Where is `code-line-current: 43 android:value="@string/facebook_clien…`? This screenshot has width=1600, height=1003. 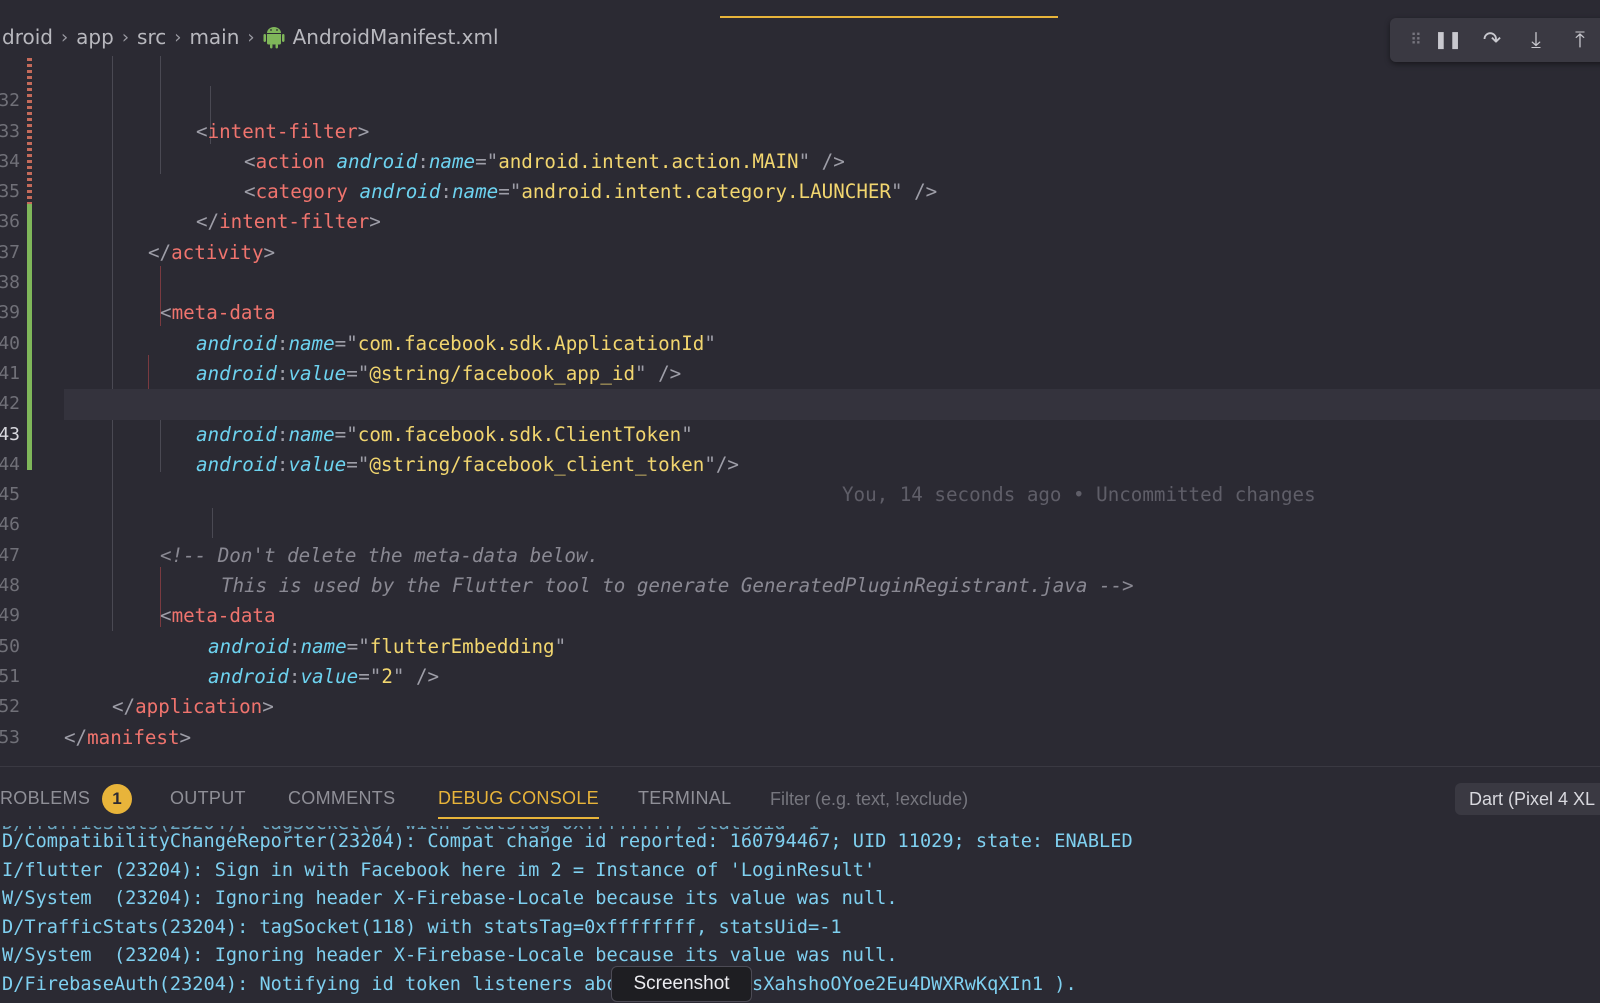 code-line-current: 43 android:value="@string/facebook_clien… is located at coordinates (800, 448).